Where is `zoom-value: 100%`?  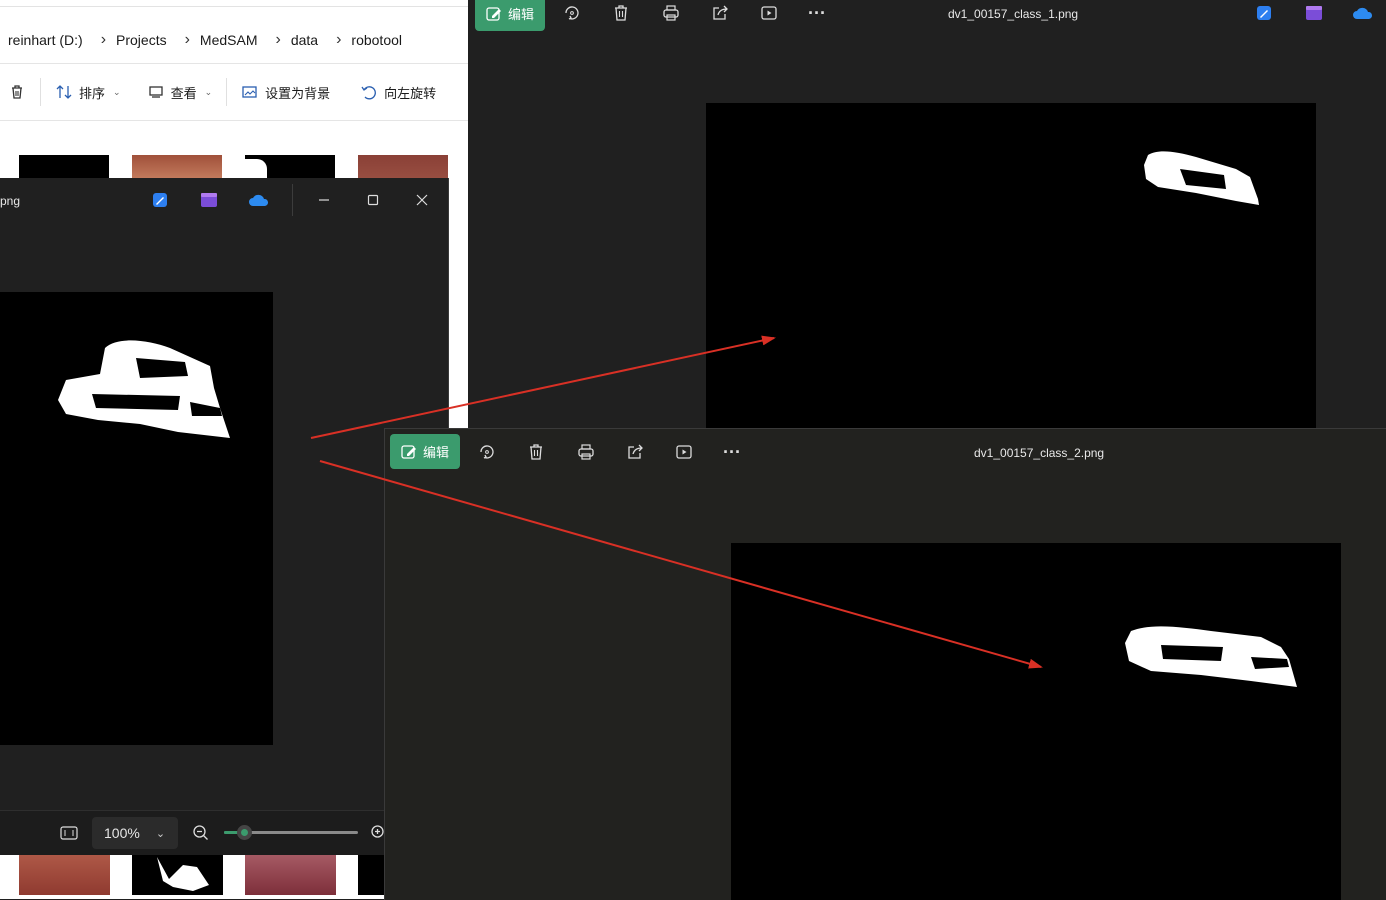
zoom-value: 100% is located at coordinates (122, 833).